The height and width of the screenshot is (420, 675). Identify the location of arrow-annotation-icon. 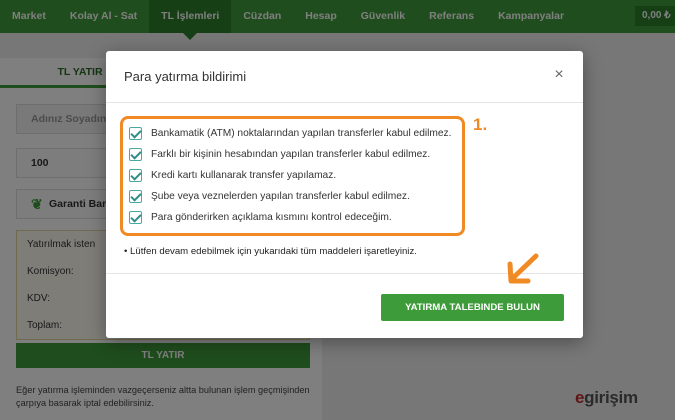
(523, 268).